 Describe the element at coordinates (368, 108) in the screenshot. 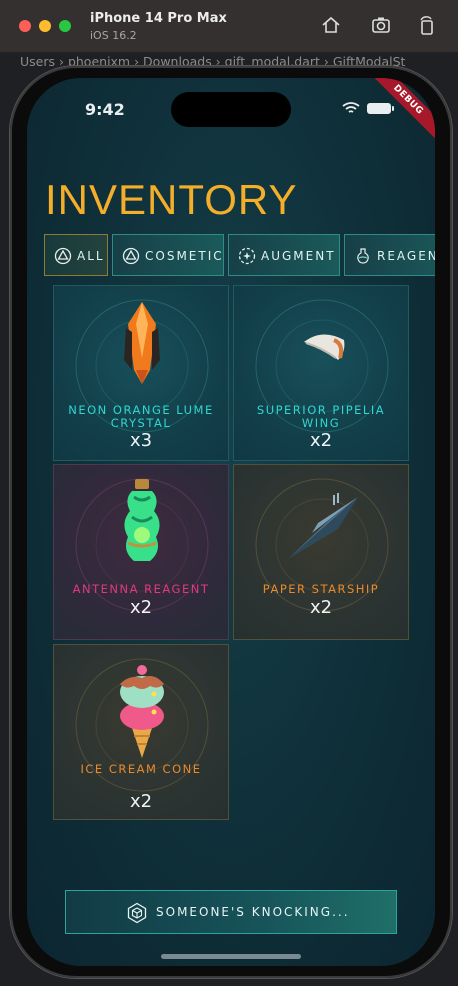

I see `wifi-battery-icon` at that location.